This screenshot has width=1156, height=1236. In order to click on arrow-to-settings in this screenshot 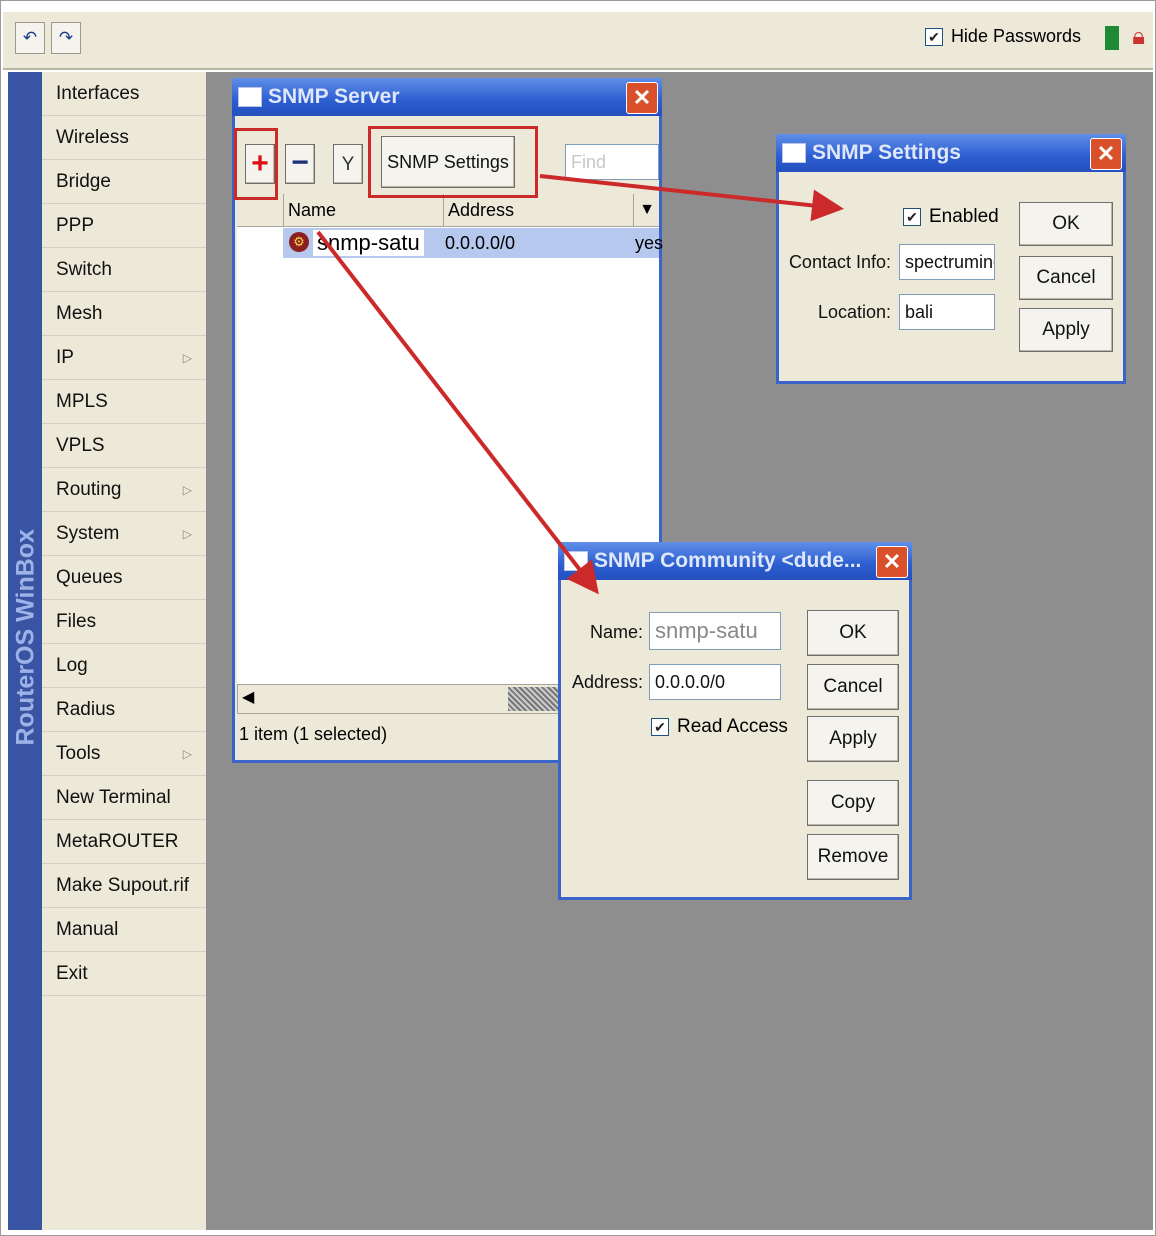, I will do `click(691, 198)`.